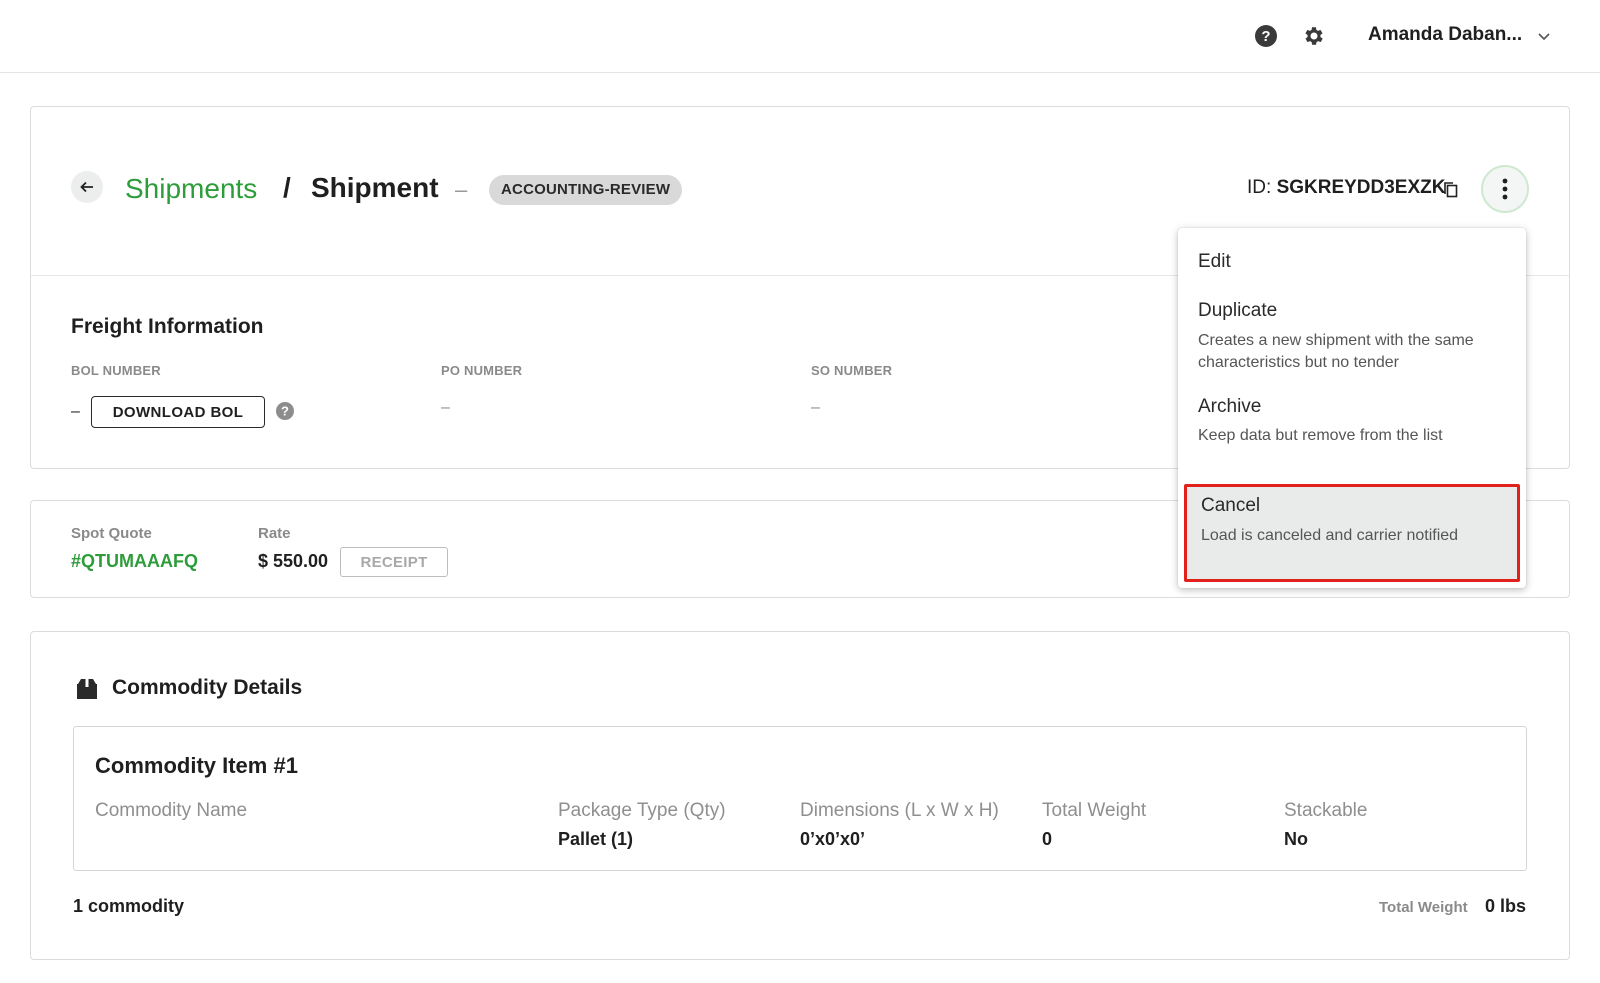  I want to click on copy-icon, so click(1451, 190).